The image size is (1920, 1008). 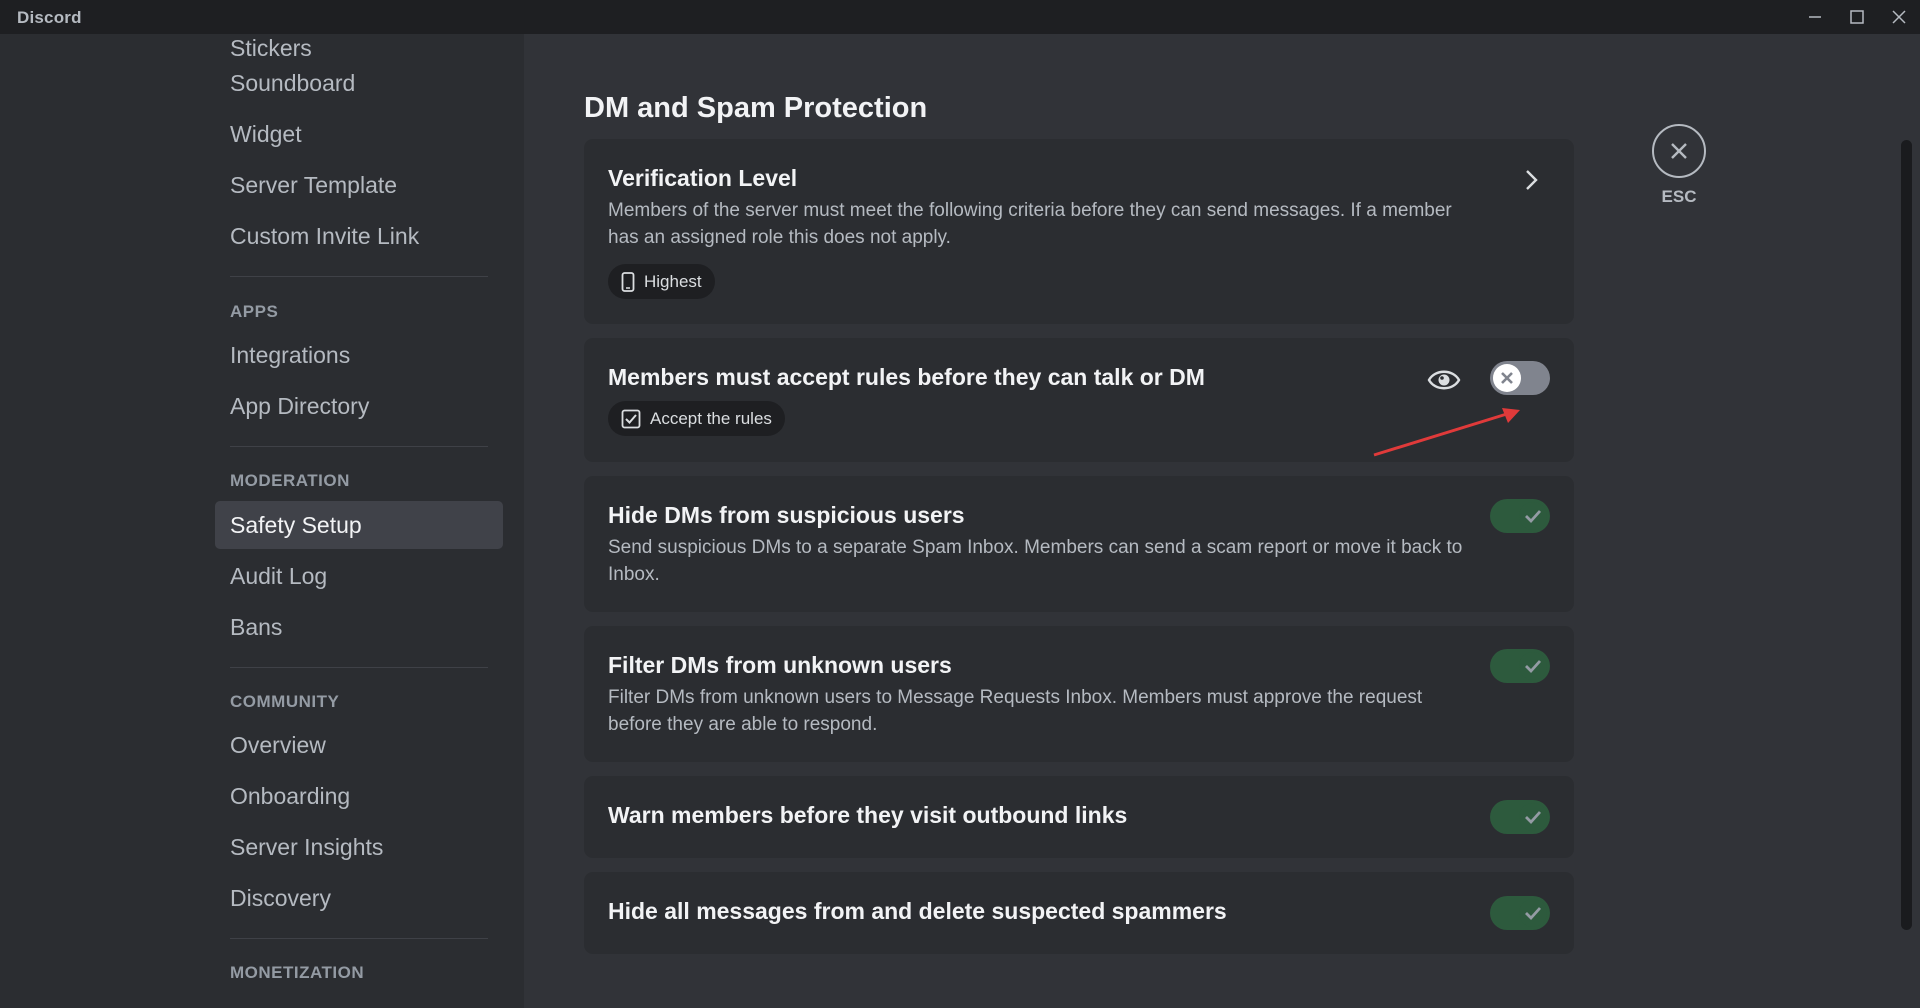 I want to click on scrollbar-thumb, so click(x=1906, y=535).